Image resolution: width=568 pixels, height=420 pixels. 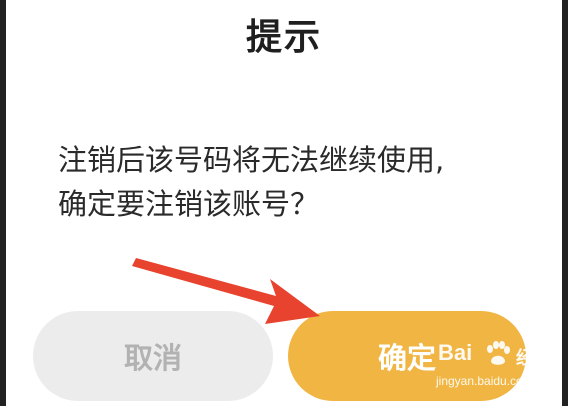 I want to click on watermark-brand-cn: 经验, so click(x=534, y=358).